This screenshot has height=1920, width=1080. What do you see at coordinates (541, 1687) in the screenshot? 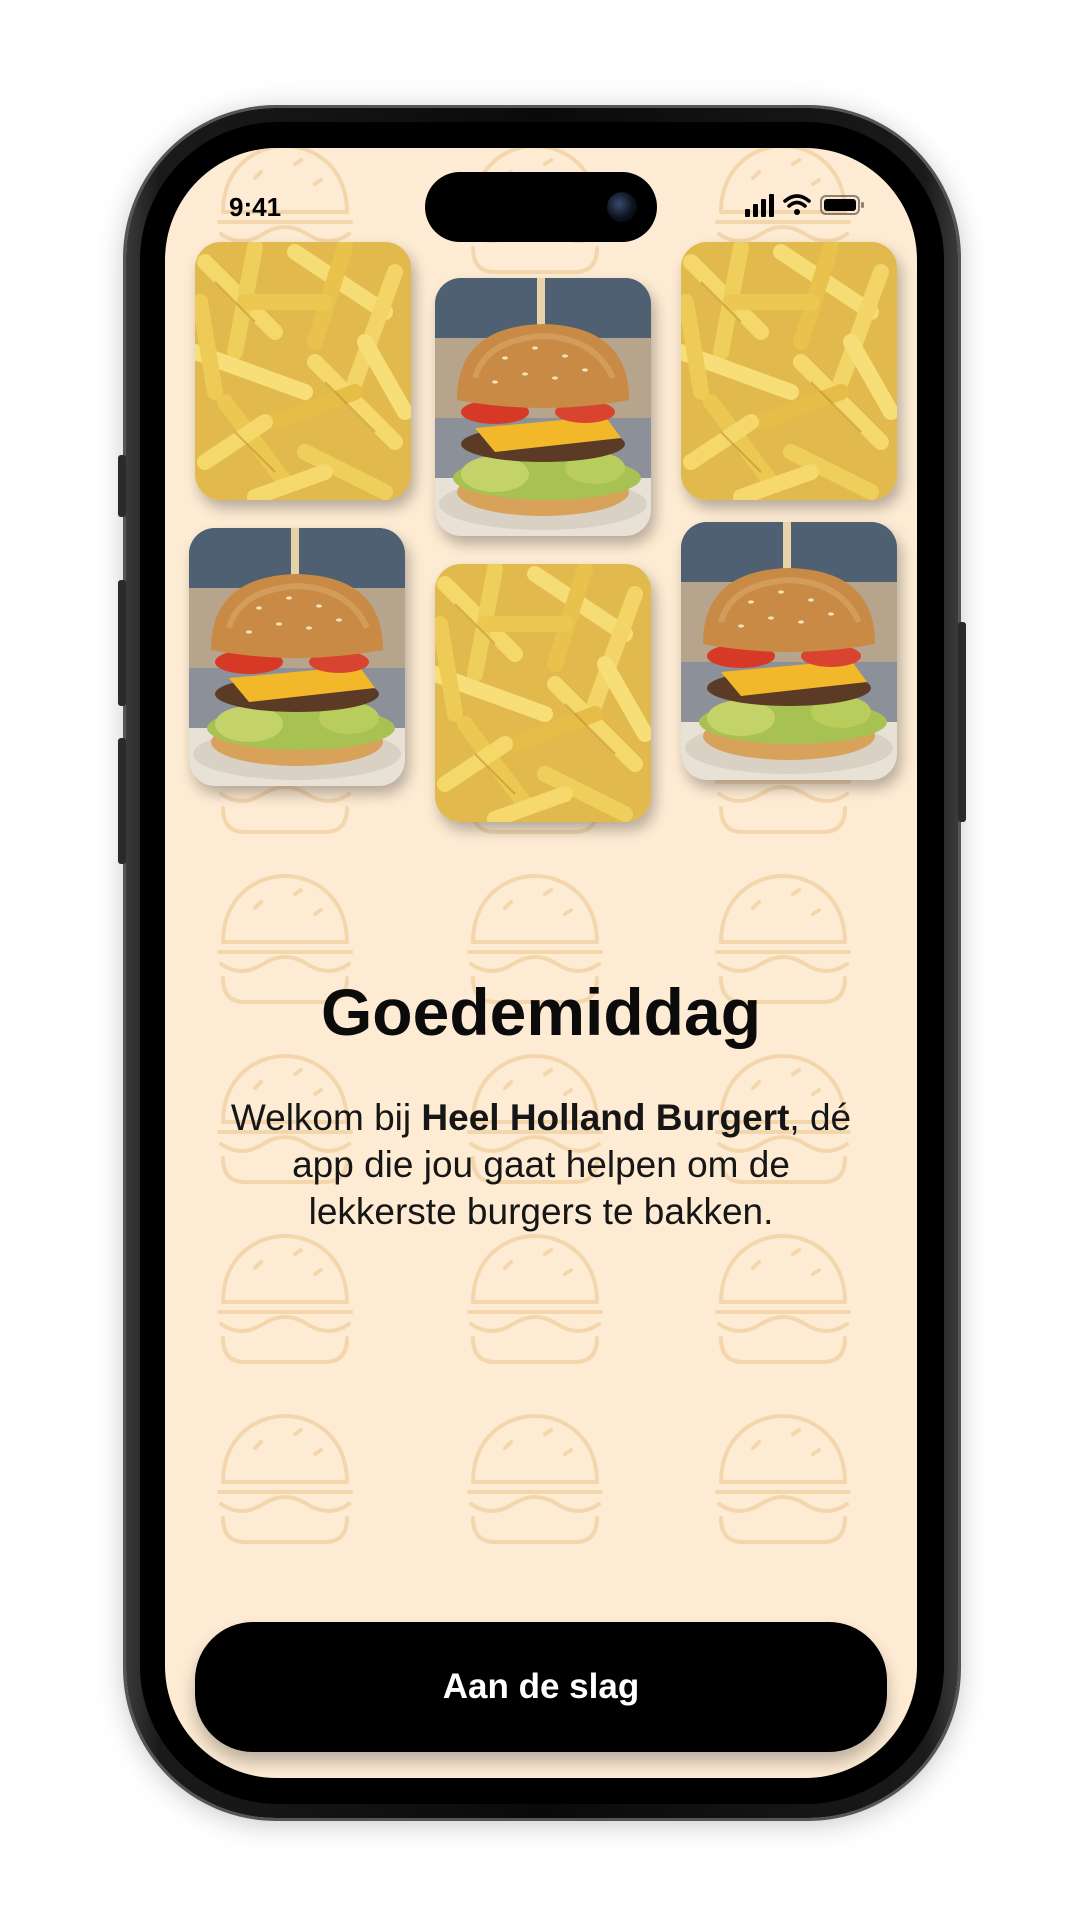
I see `get-started-button: Aan de slag` at bounding box center [541, 1687].